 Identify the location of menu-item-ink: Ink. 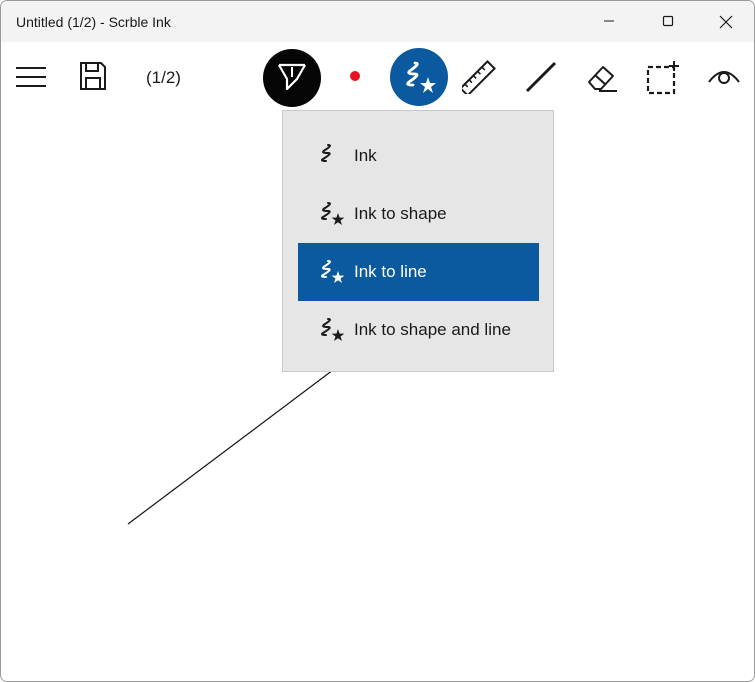
(418, 156).